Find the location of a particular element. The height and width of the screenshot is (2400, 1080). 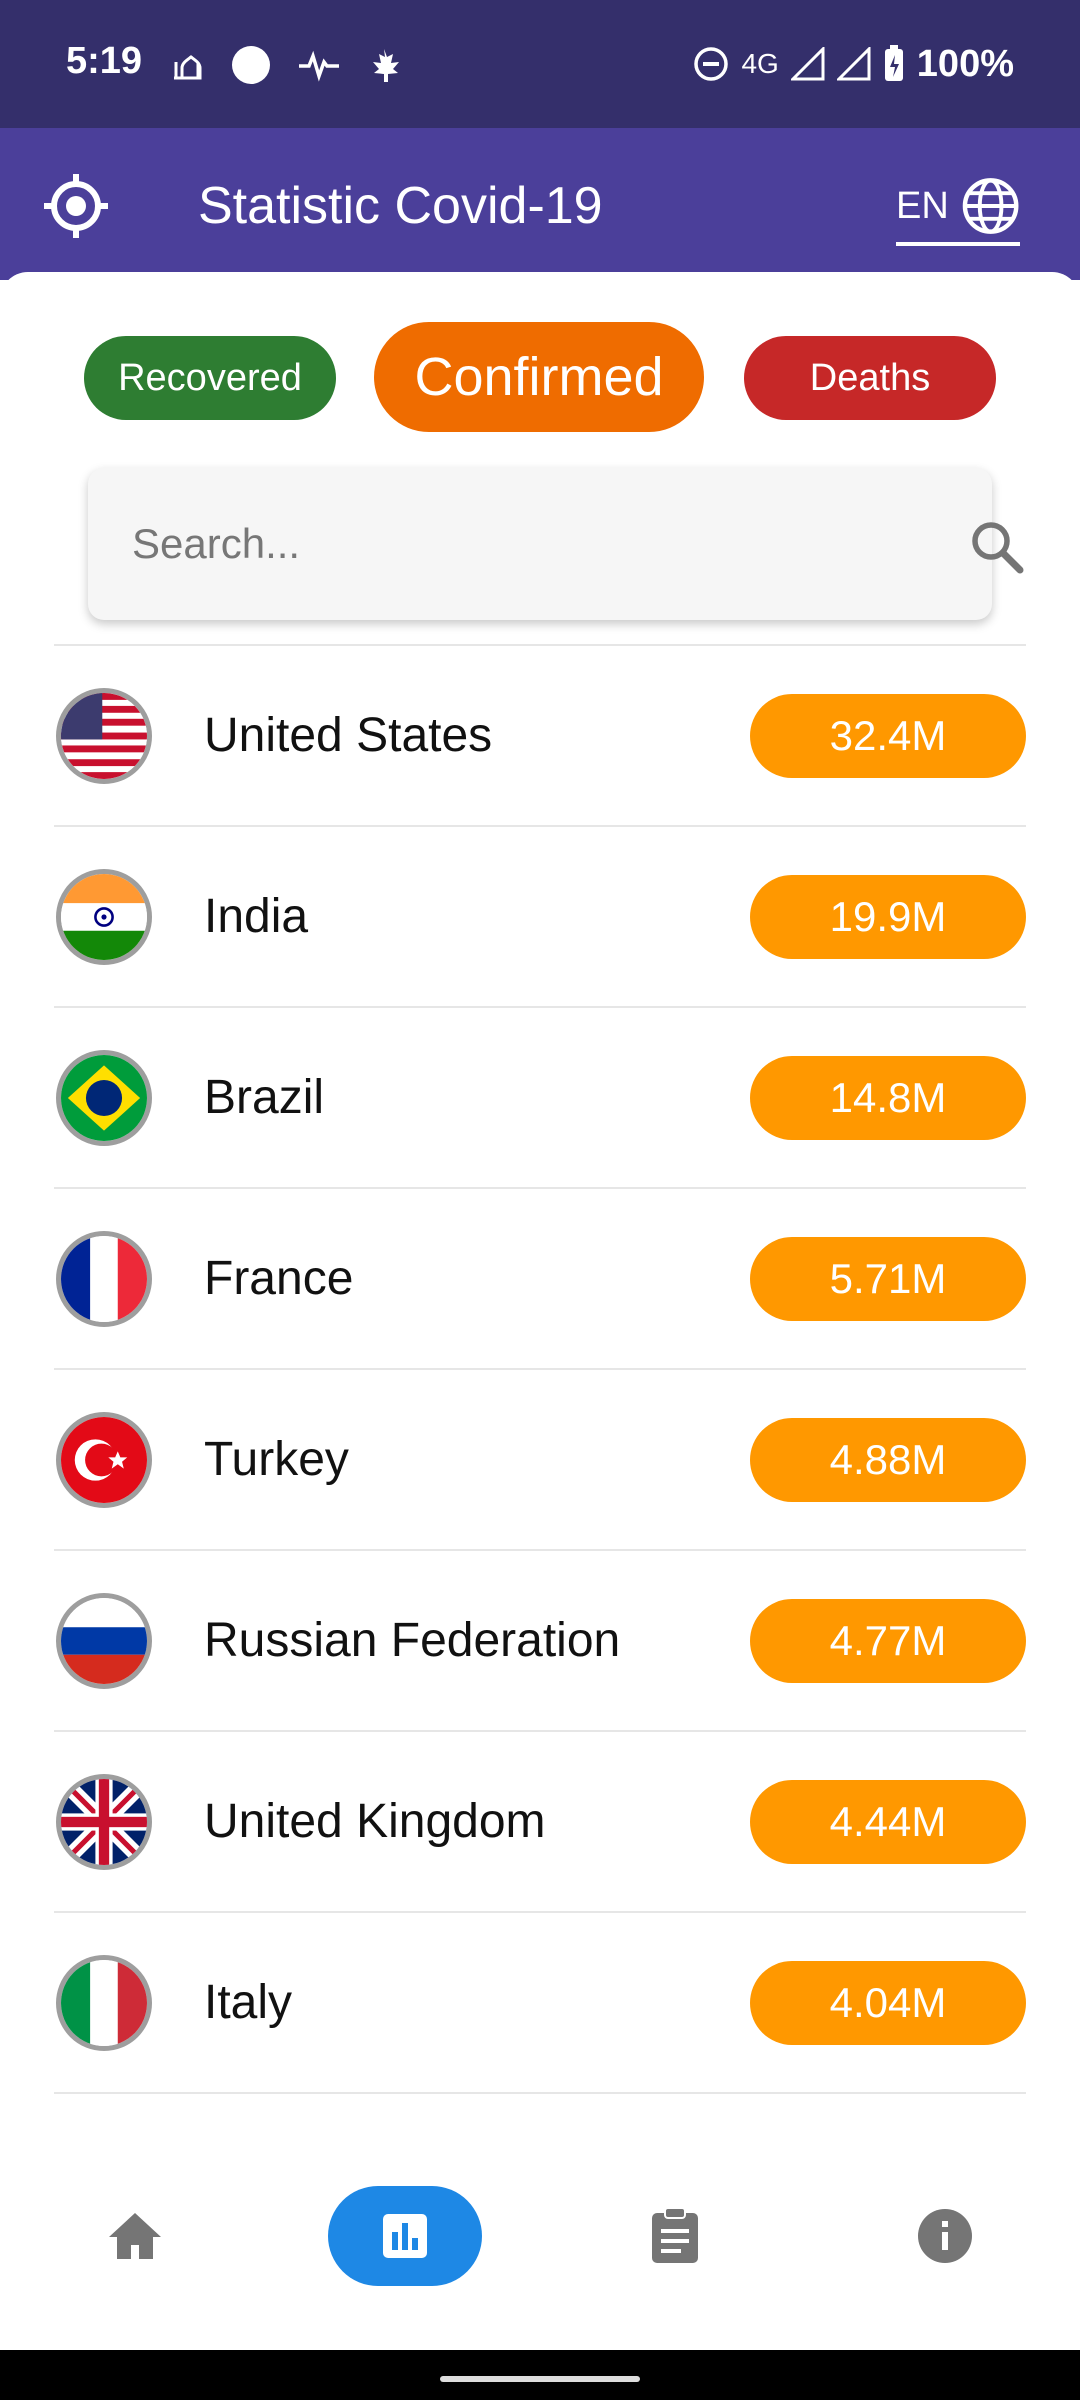

us-flag-icon is located at coordinates (104, 736).